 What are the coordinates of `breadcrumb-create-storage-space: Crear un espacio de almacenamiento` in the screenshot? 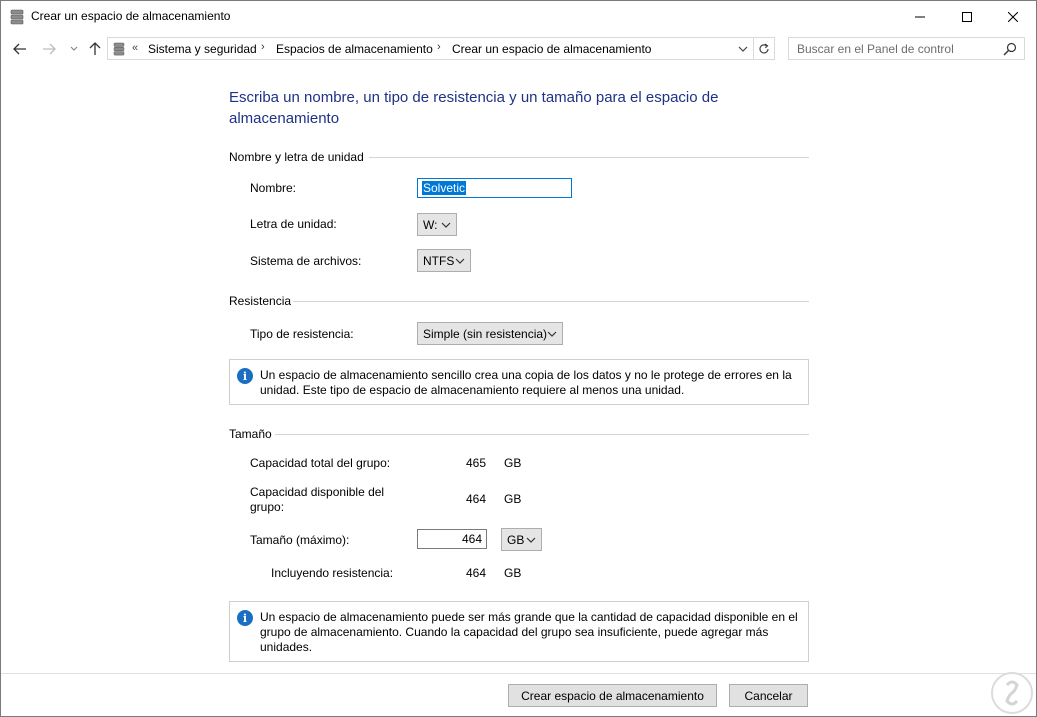 It's located at (551, 49).